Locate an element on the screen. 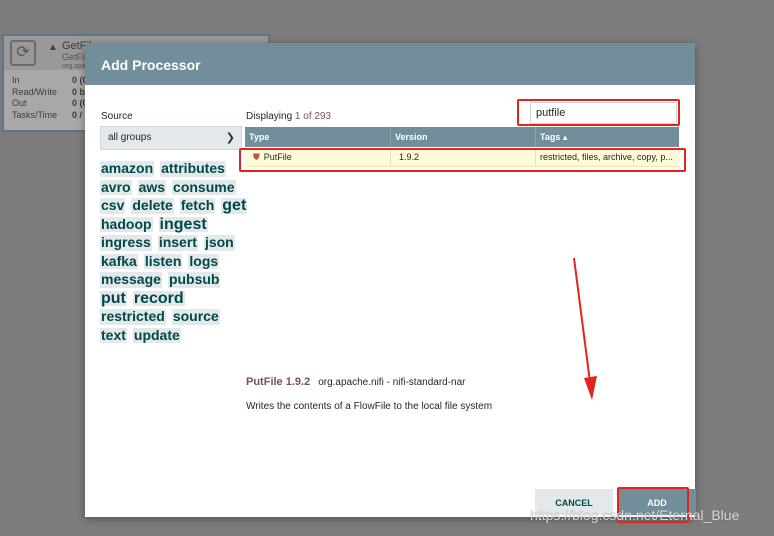 This screenshot has height=536, width=774. processor-table-header: Type Version Tags ▴ is located at coordinates (462, 137).